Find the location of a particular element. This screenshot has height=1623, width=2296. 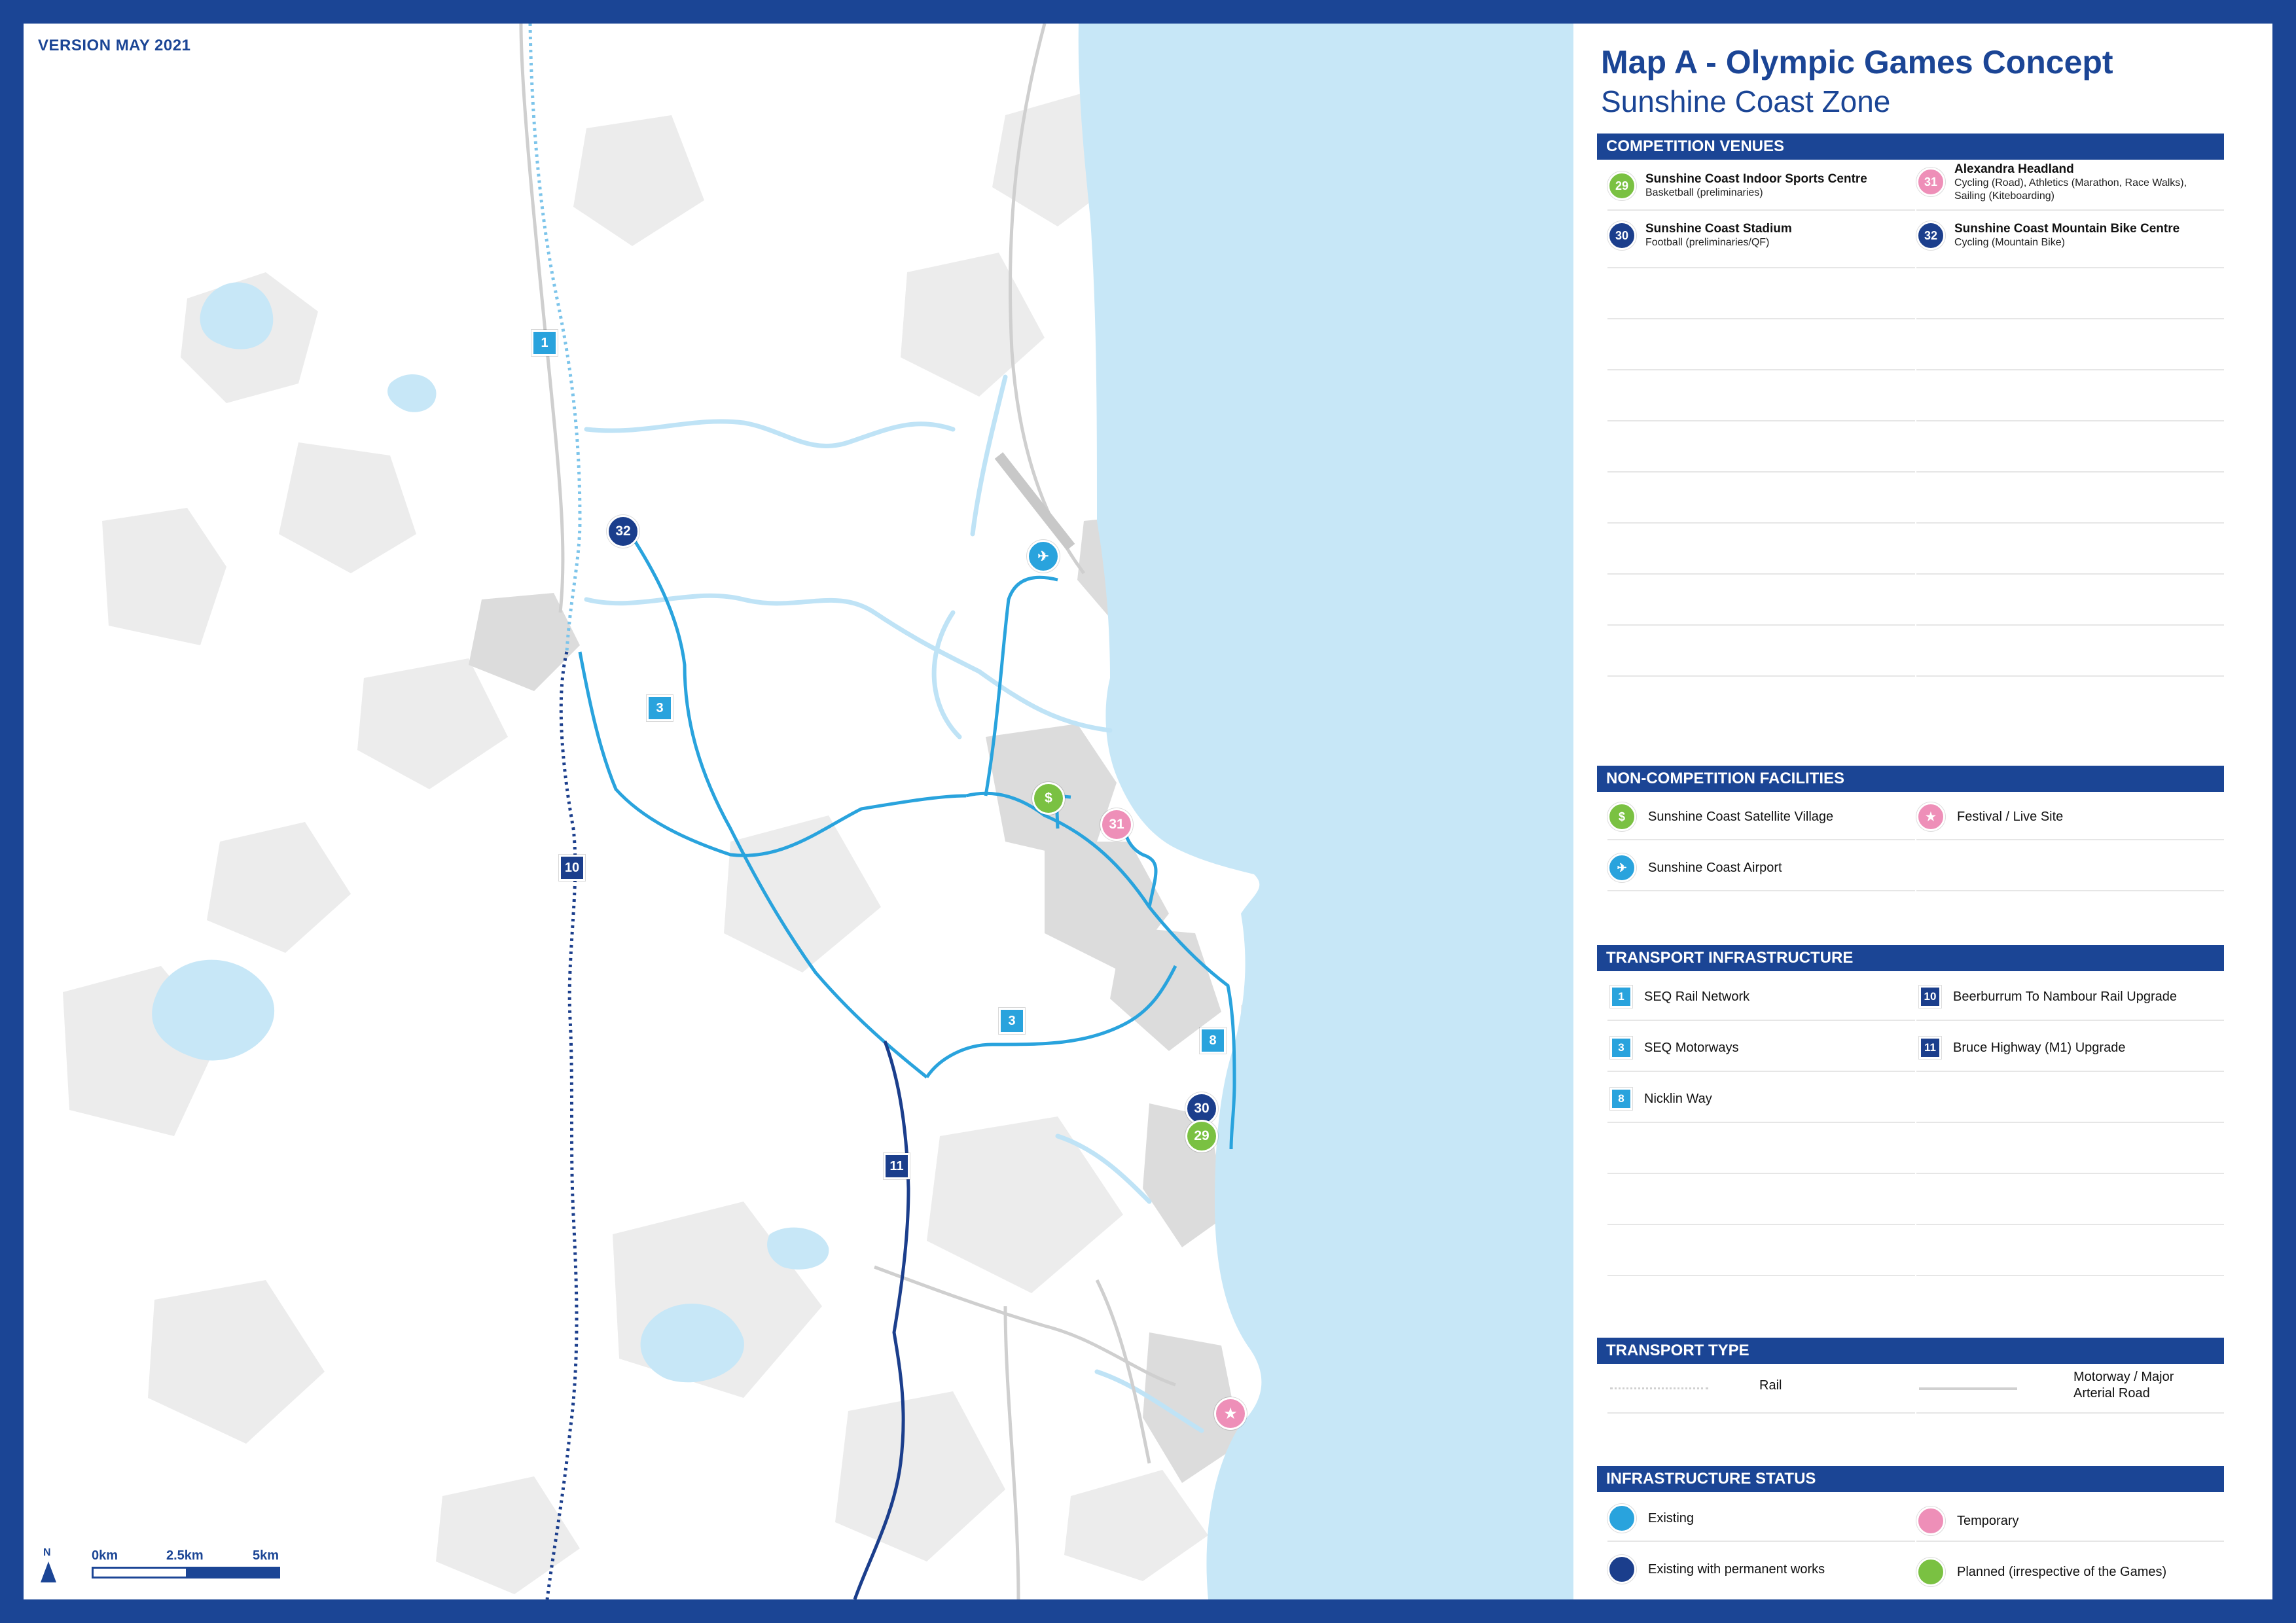

transport-label: SEQ Rail Network is located at coordinates (1697, 996).